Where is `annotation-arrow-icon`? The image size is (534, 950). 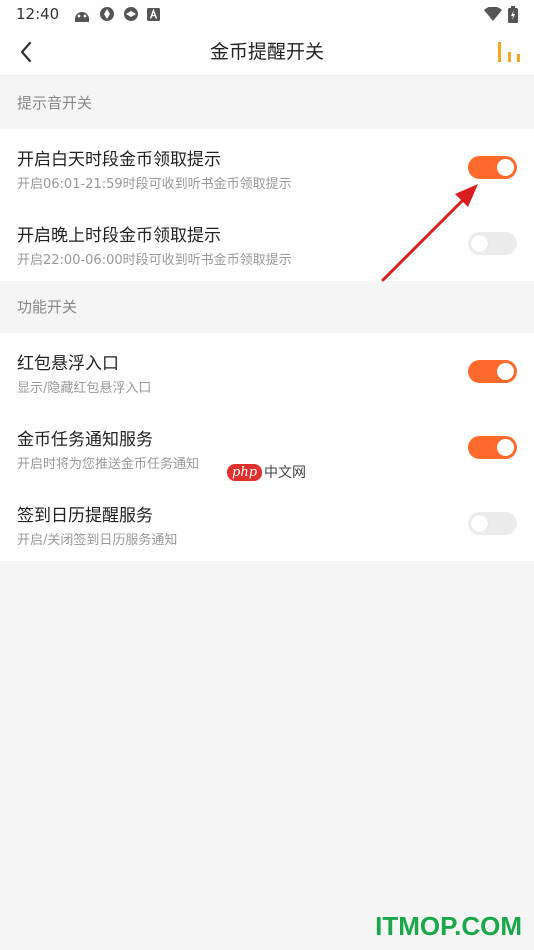 annotation-arrow-icon is located at coordinates (429, 233).